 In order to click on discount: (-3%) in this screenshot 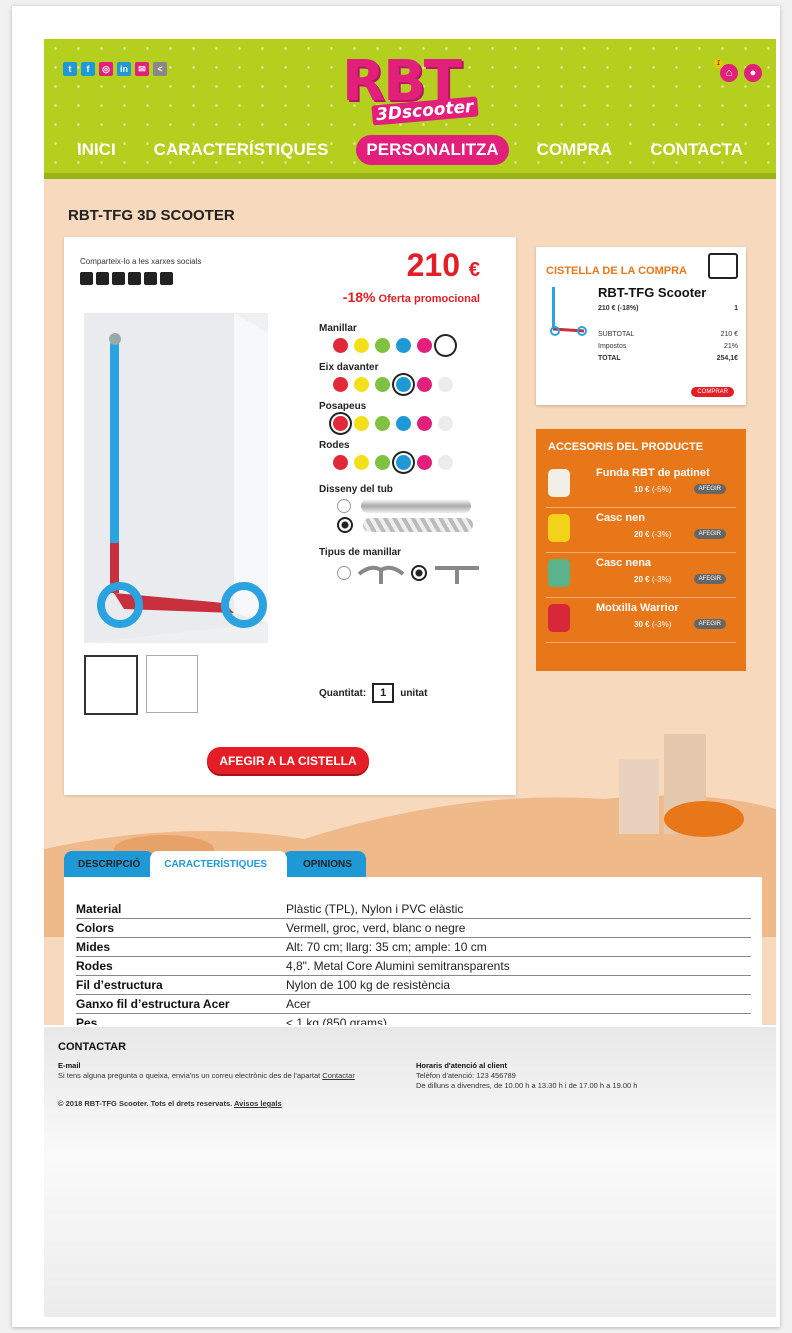, I will do `click(661, 624)`.